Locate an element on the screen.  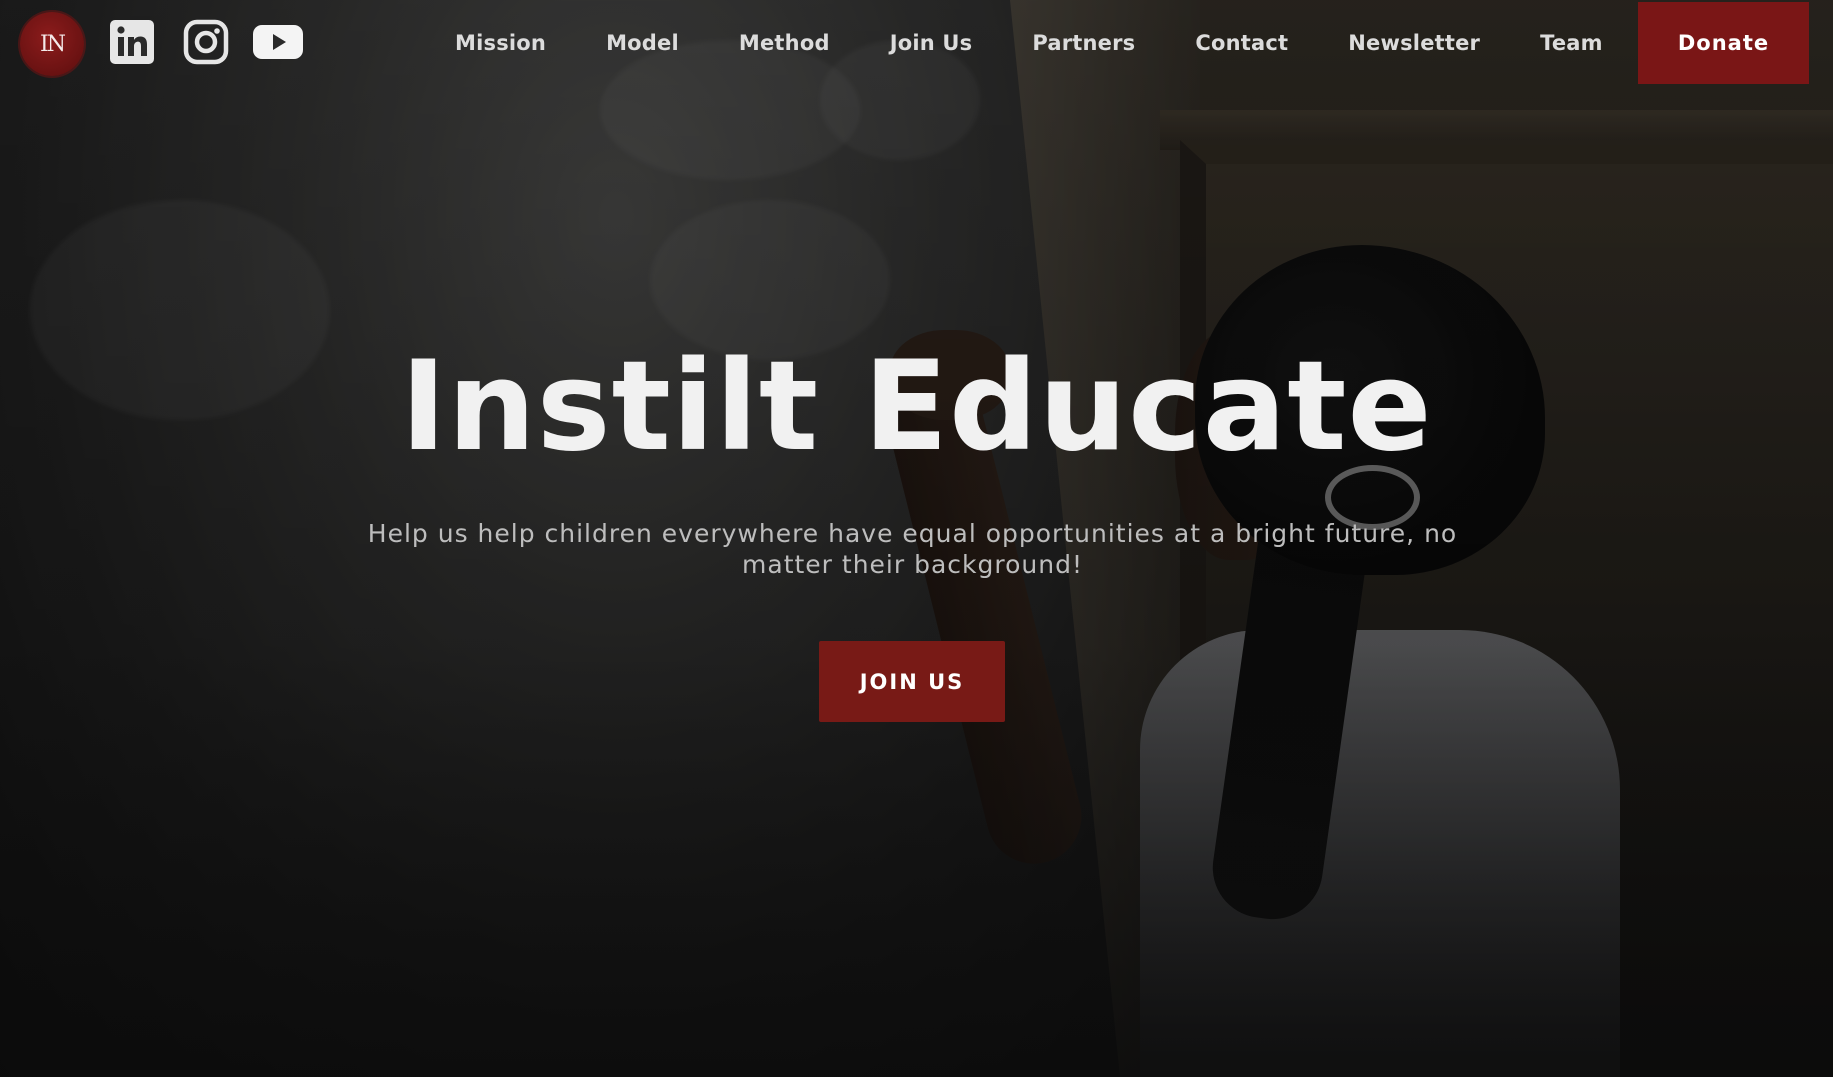
site-logo: IN is located at coordinates (52, 44).